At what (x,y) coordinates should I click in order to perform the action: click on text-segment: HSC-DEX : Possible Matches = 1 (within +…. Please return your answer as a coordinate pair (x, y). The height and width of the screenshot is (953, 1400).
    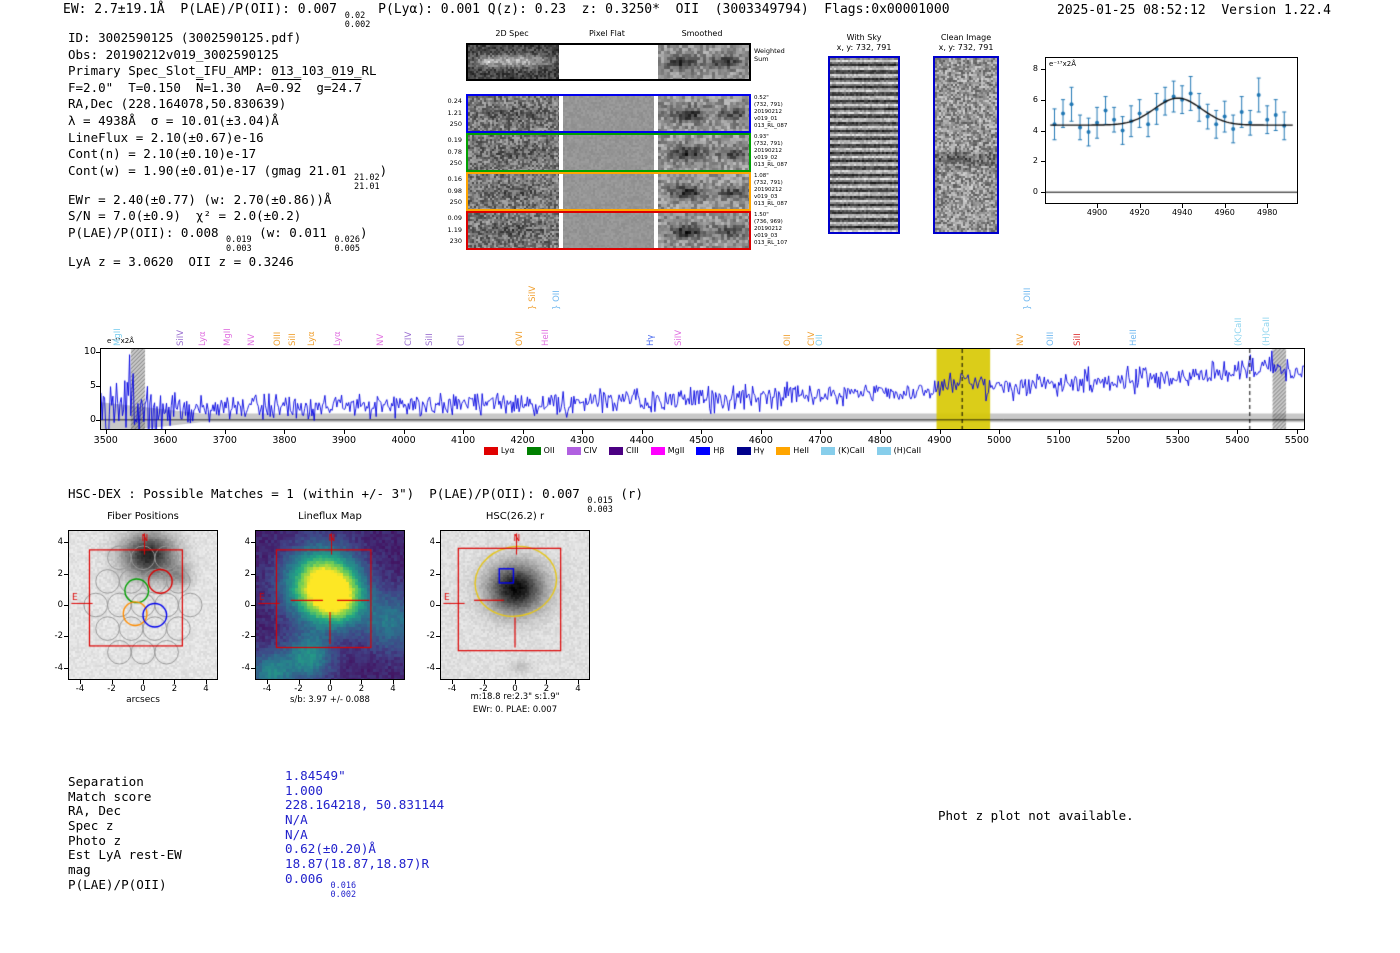
    Looking at the image, I should click on (328, 493).